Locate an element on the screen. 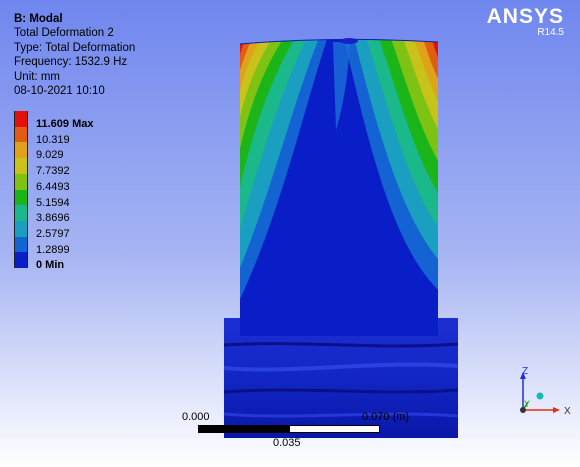 This screenshot has width=580, height=467. iso-view-ball-icon is located at coordinates (540, 396).